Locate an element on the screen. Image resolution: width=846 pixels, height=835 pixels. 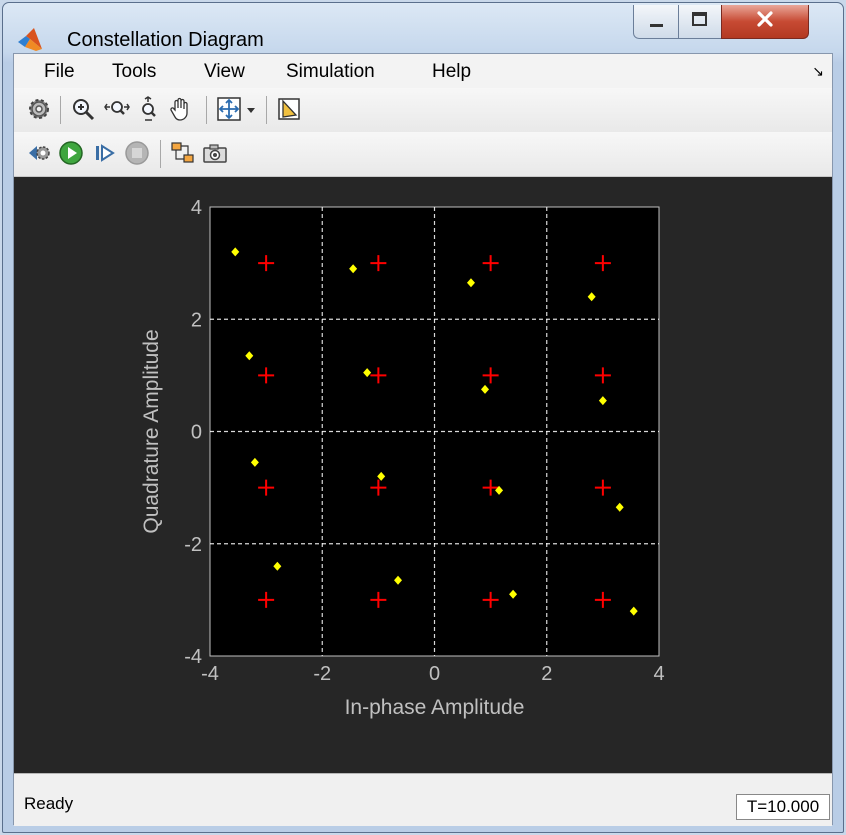
maximize-icon is located at coordinates (699, 19).